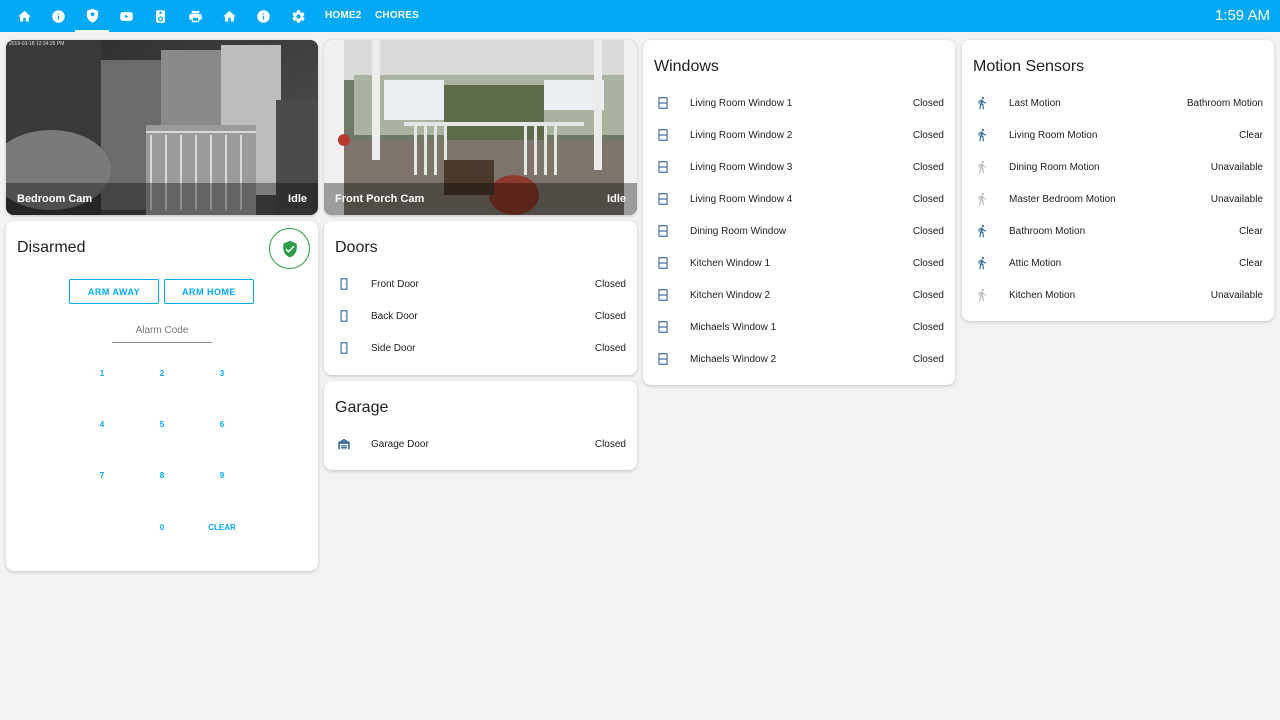 This screenshot has width=1280, height=720. I want to click on printer-icon, so click(195, 16).